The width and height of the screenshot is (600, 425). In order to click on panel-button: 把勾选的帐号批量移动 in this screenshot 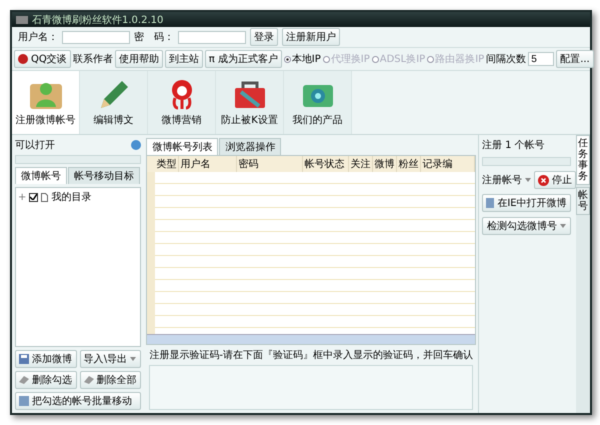, I will do `click(78, 401)`.